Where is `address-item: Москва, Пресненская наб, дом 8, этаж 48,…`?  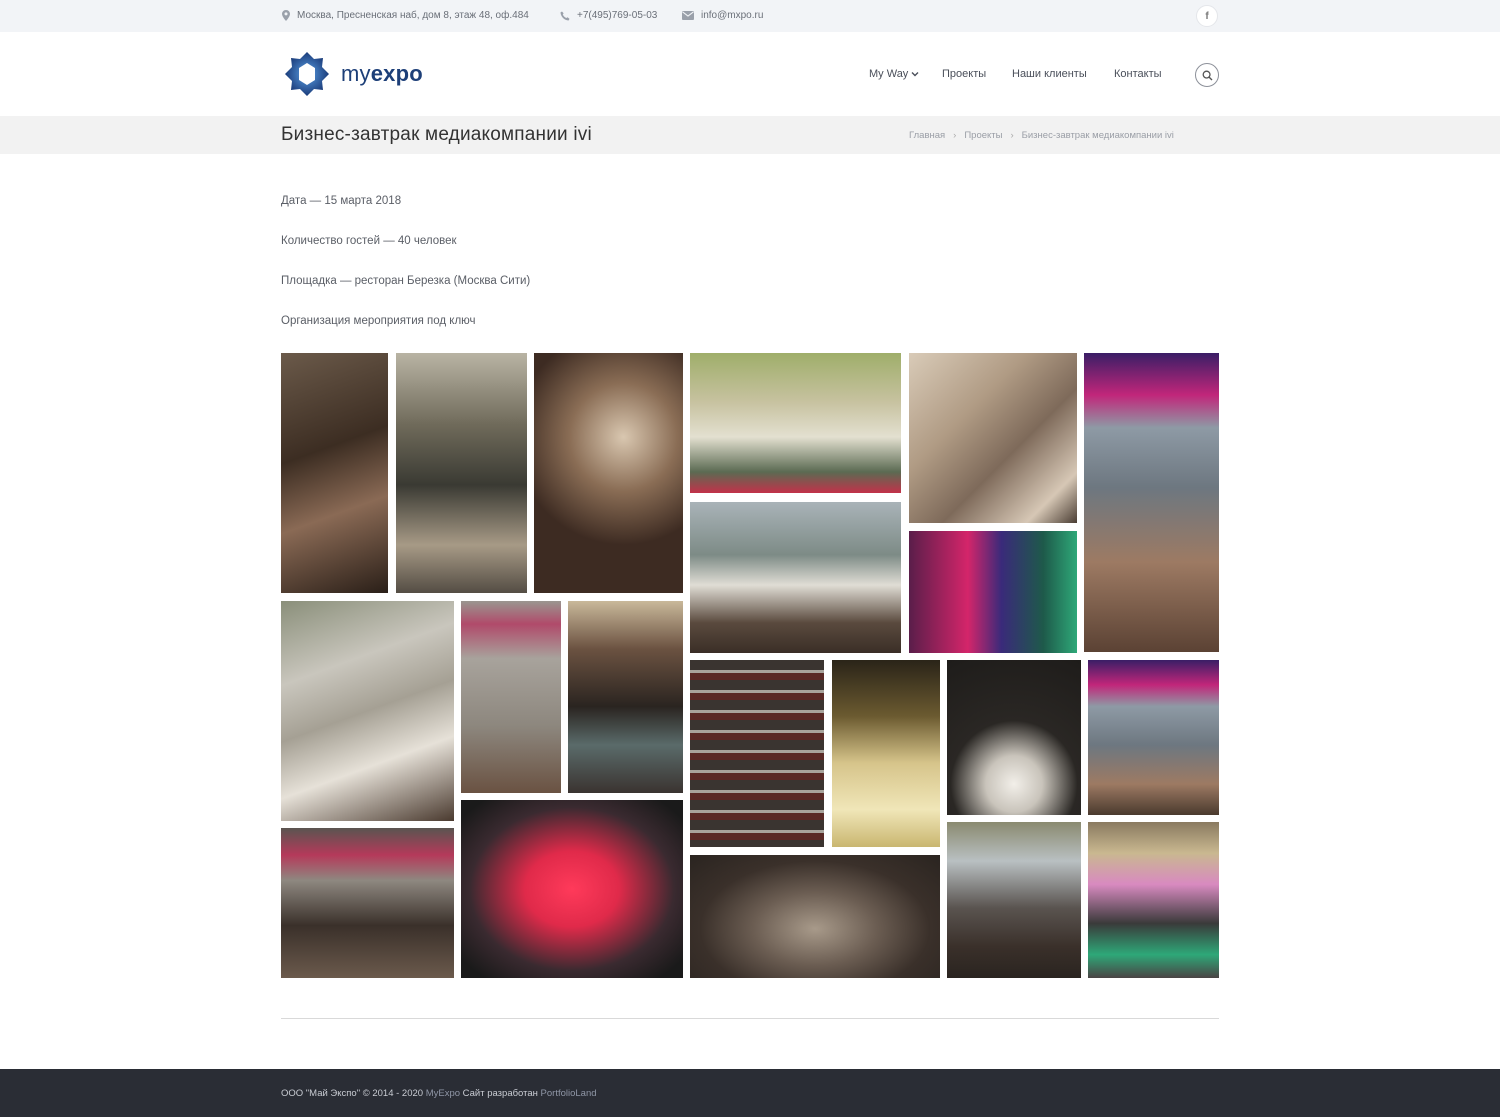 address-item: Москва, Пресненская наб, дом 8, этаж 48,… is located at coordinates (405, 15).